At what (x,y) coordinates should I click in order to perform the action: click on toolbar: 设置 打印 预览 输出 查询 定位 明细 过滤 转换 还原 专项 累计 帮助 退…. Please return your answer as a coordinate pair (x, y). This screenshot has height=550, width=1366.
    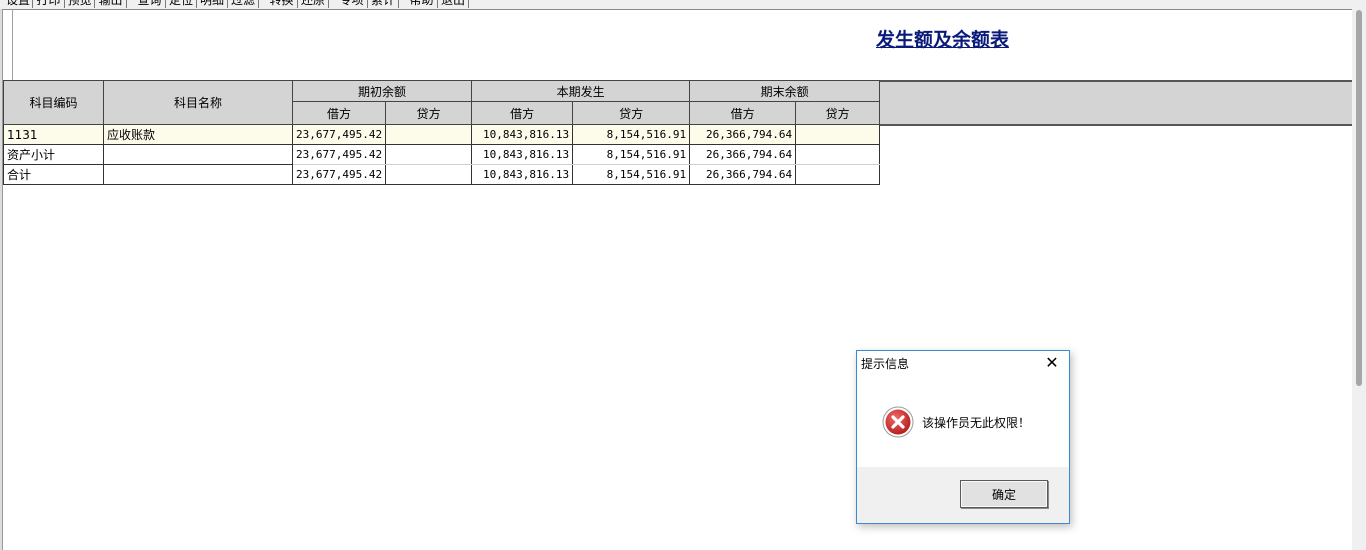
    Looking at the image, I should click on (676, 5).